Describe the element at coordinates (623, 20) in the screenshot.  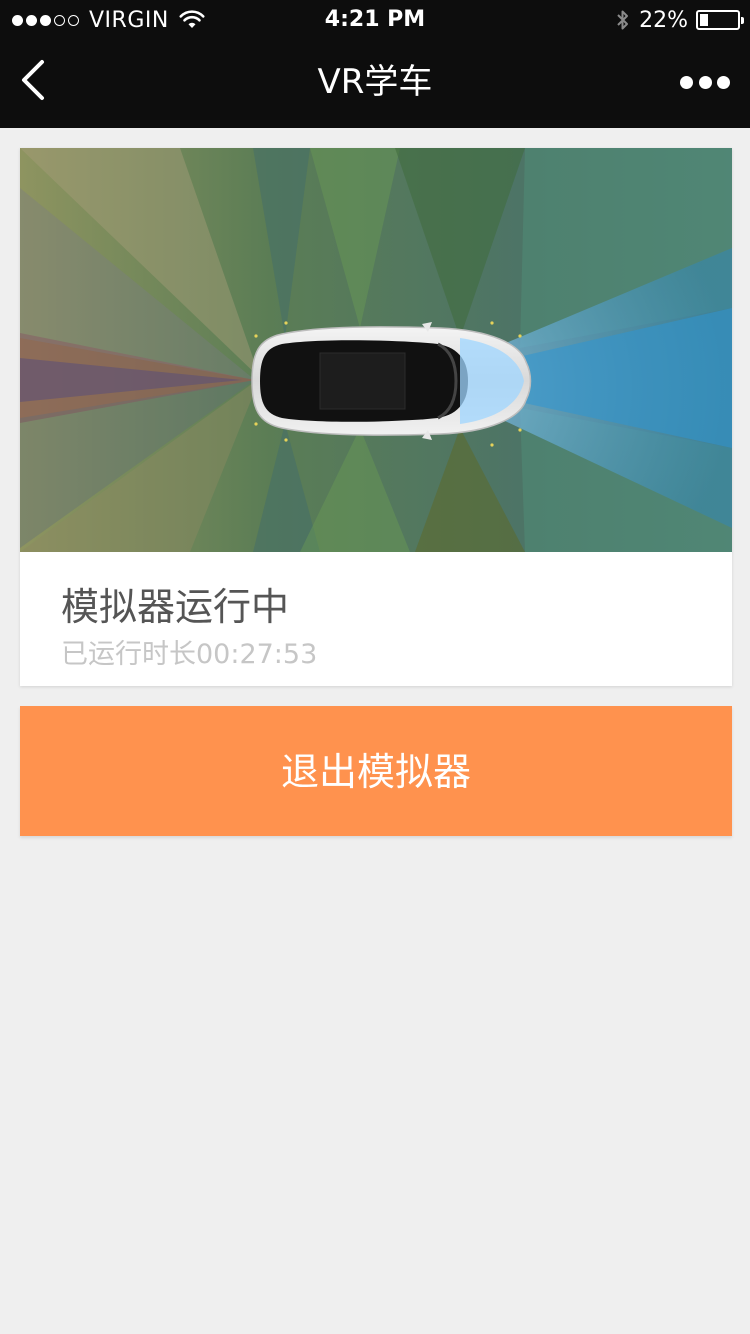
I see `bluetooth-icon` at that location.